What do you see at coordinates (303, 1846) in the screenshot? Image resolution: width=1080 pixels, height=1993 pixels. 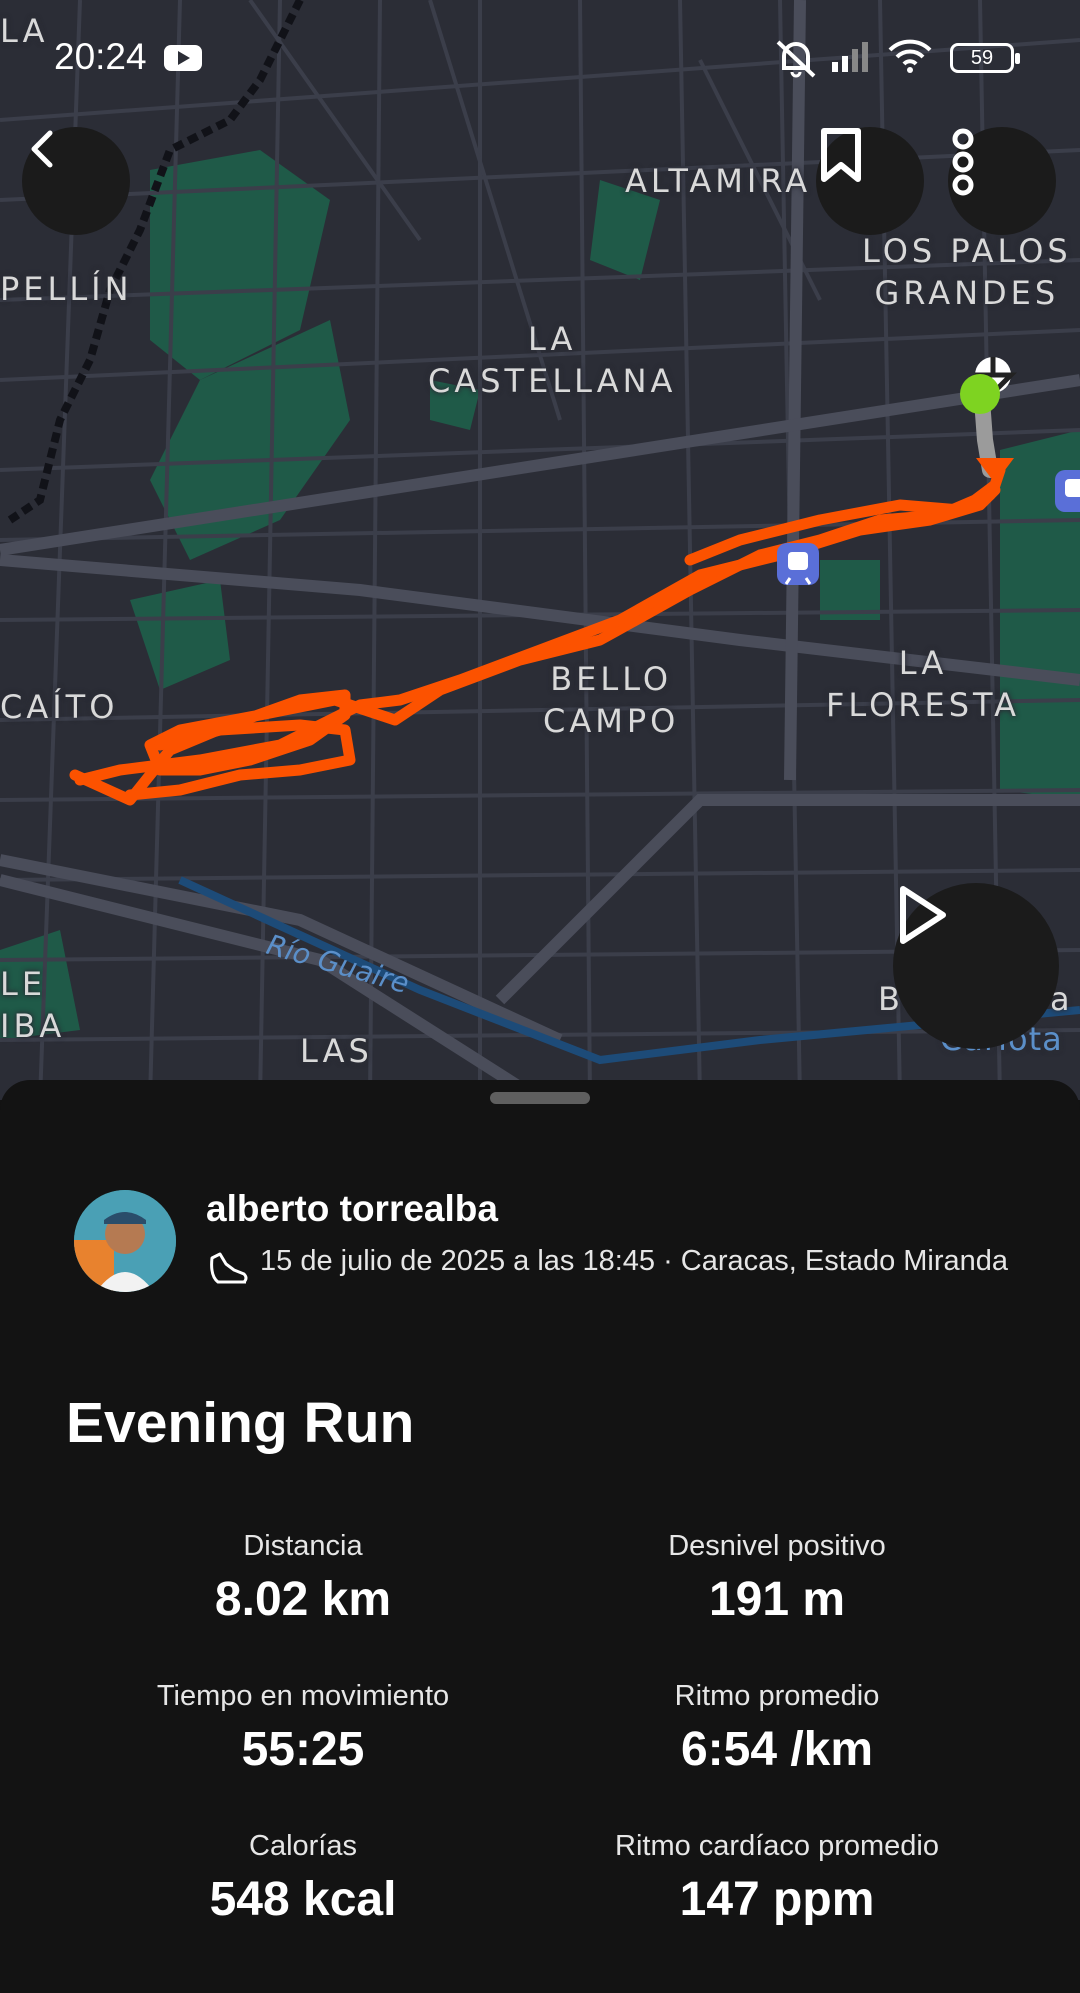 I see `stat-label: Calorías` at bounding box center [303, 1846].